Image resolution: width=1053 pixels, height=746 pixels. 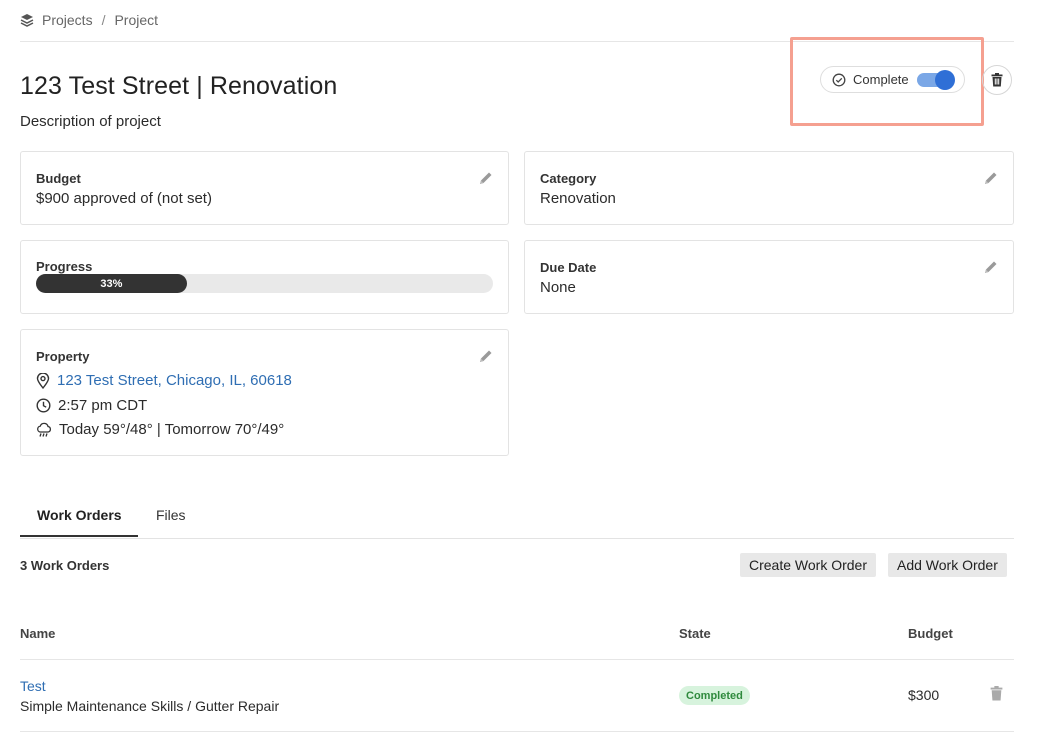 I want to click on property-address-line: 123 Test Street, Chicago, IL, 60618, so click(x=164, y=380).